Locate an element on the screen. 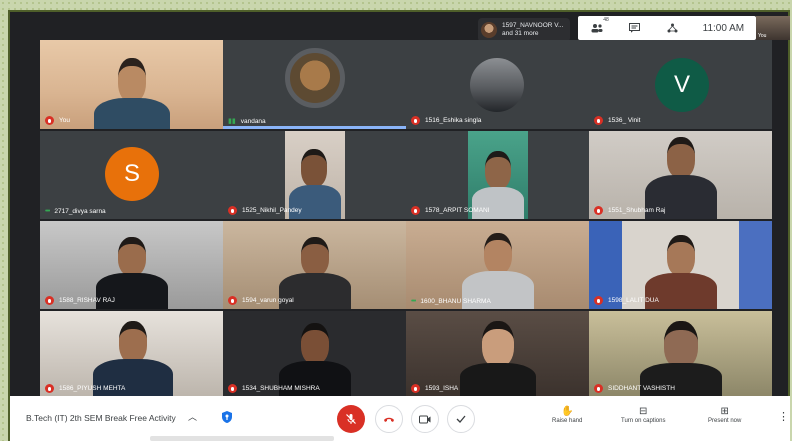  participant-tile: V 1536_ Vinit is located at coordinates (680, 84).